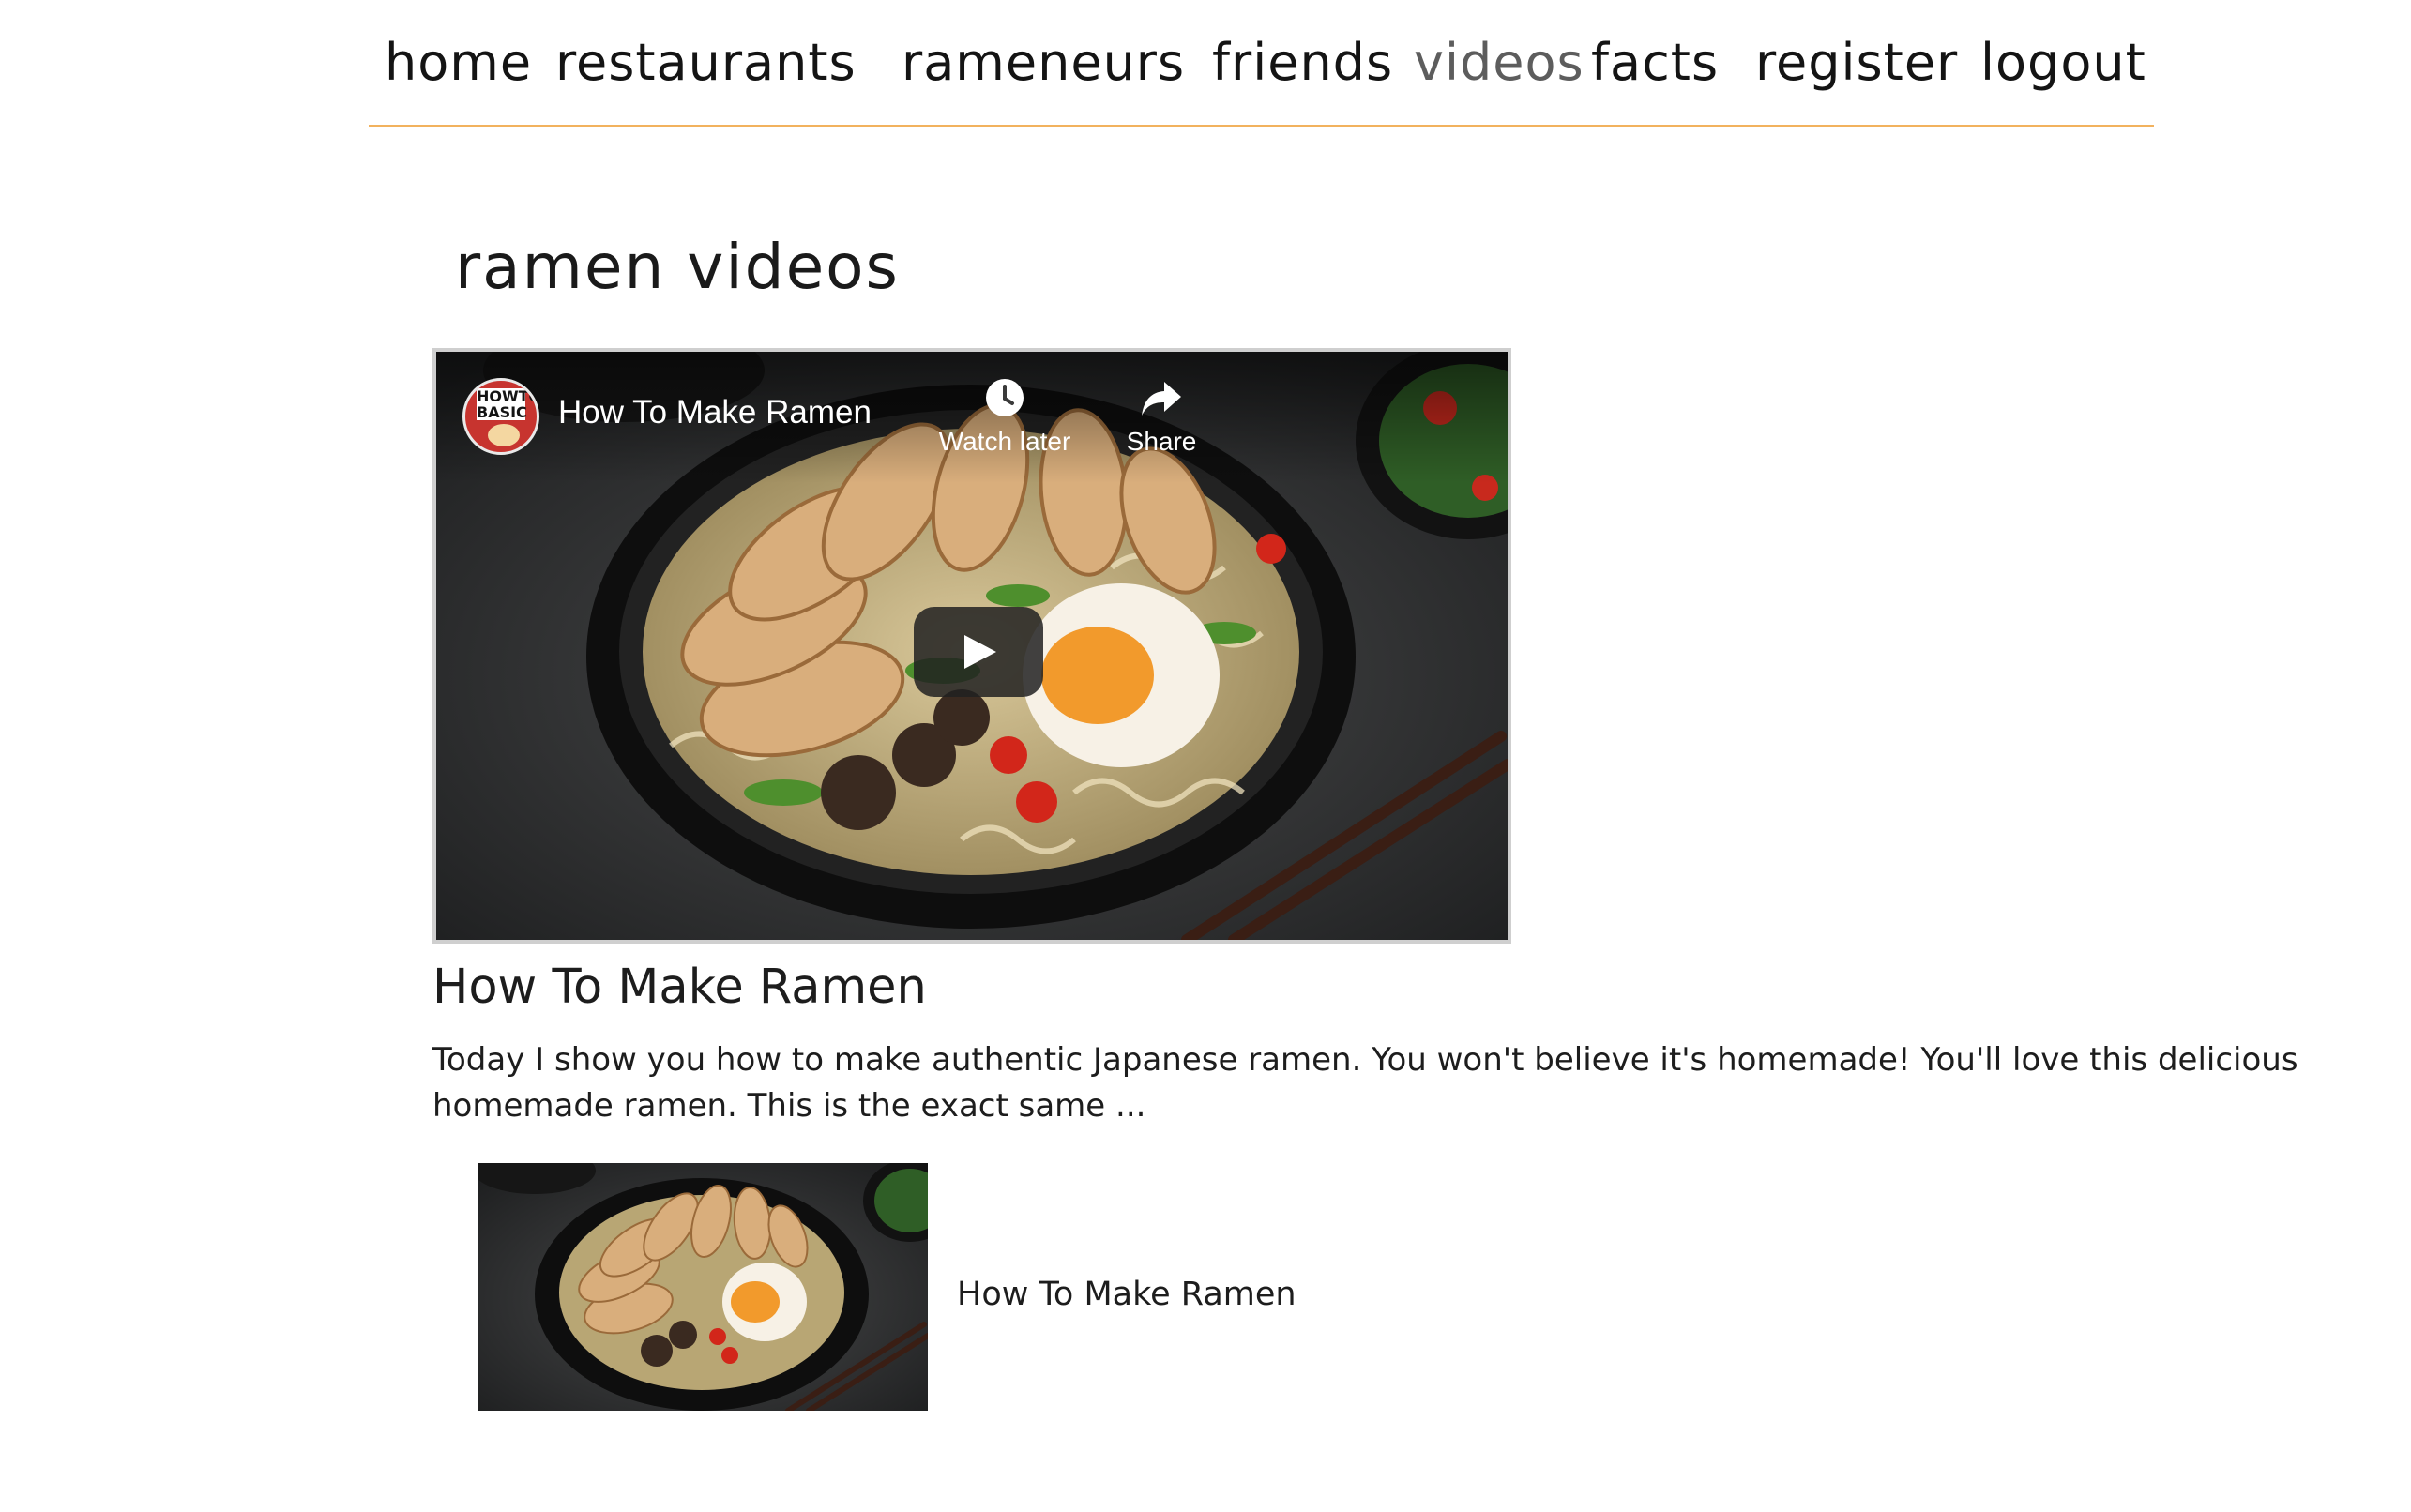 The width and height of the screenshot is (2411, 1512). I want to click on play-icon, so click(980, 652).